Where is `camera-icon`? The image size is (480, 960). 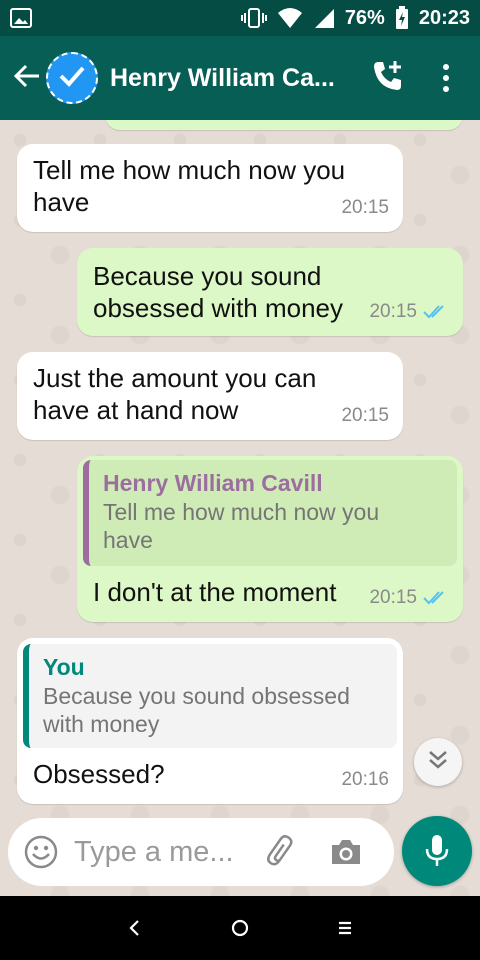 camera-icon is located at coordinates (346, 852).